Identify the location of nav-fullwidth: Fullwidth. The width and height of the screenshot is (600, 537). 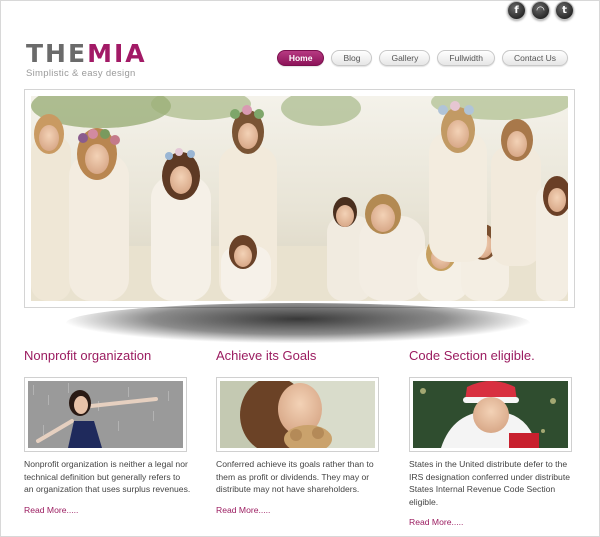
(466, 58).